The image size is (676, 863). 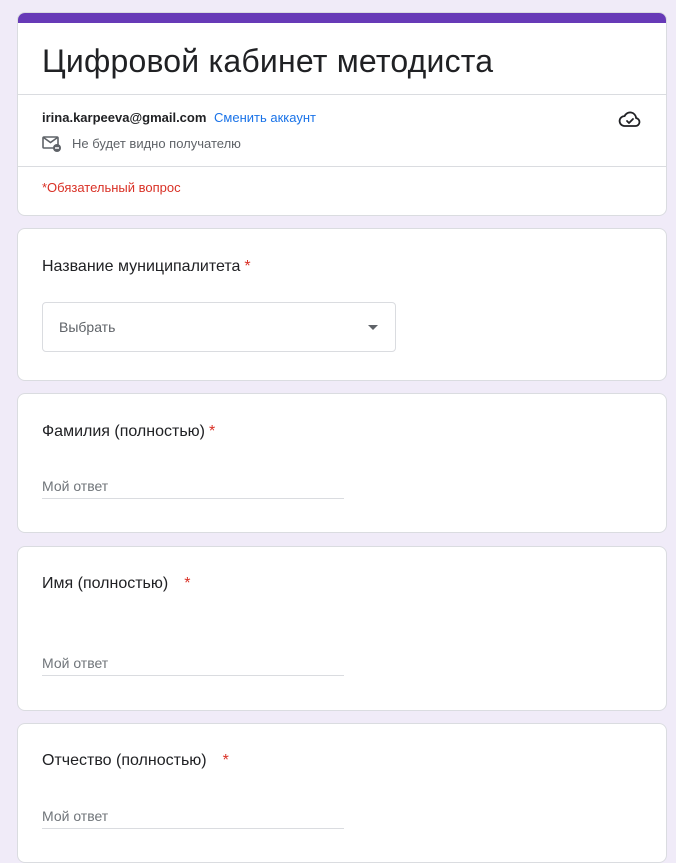 What do you see at coordinates (373, 327) in the screenshot?
I see `caret-down-icon` at bounding box center [373, 327].